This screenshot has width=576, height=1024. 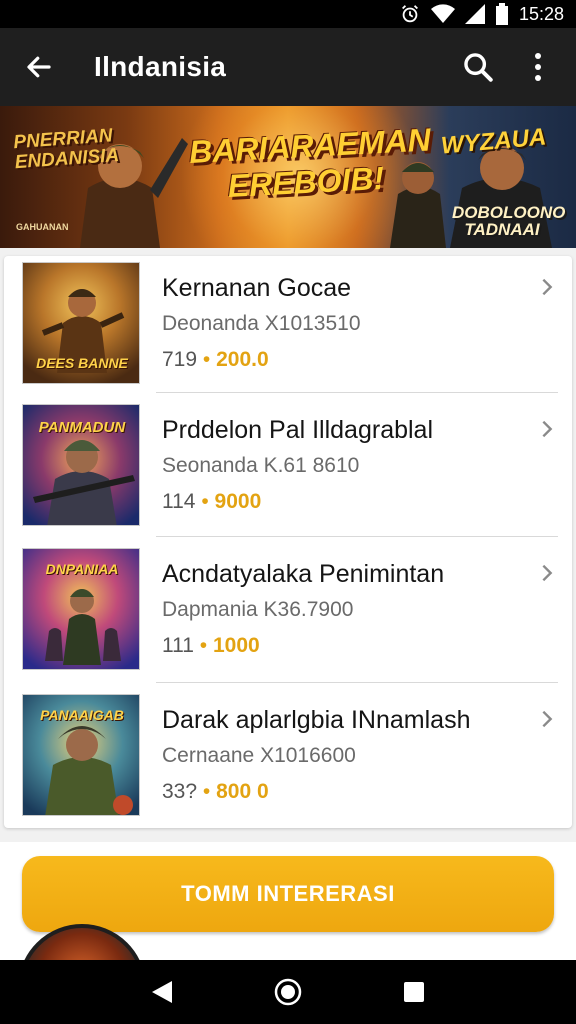 What do you see at coordinates (257, 288) in the screenshot?
I see `item-title: Kernanan Gocae` at bounding box center [257, 288].